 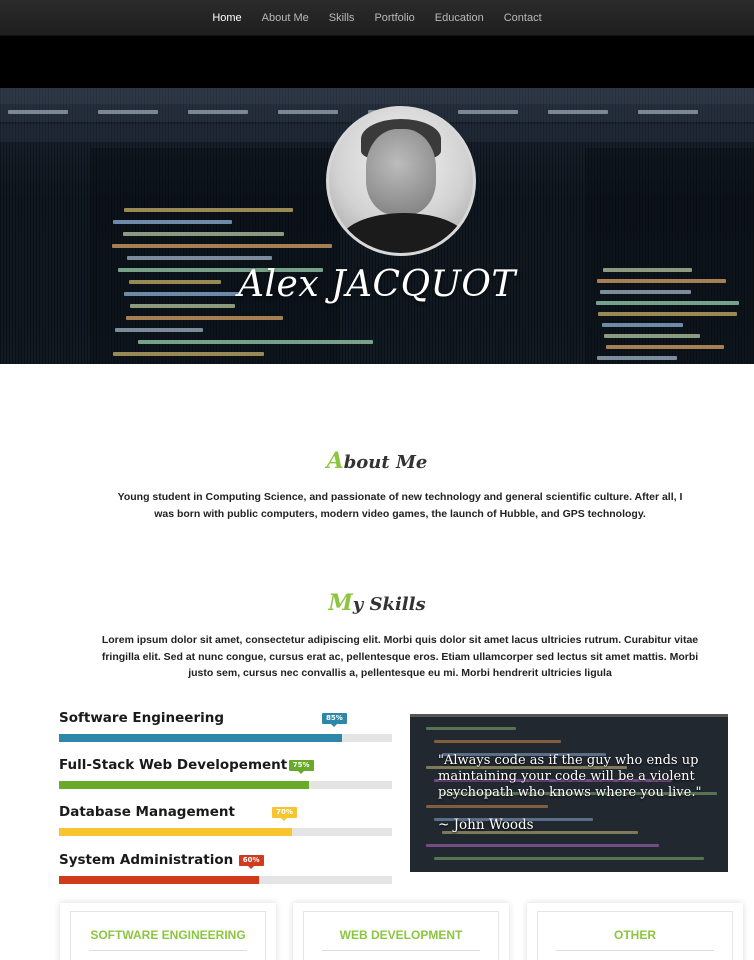 I want to click on avatar-body-shape, so click(x=404, y=233).